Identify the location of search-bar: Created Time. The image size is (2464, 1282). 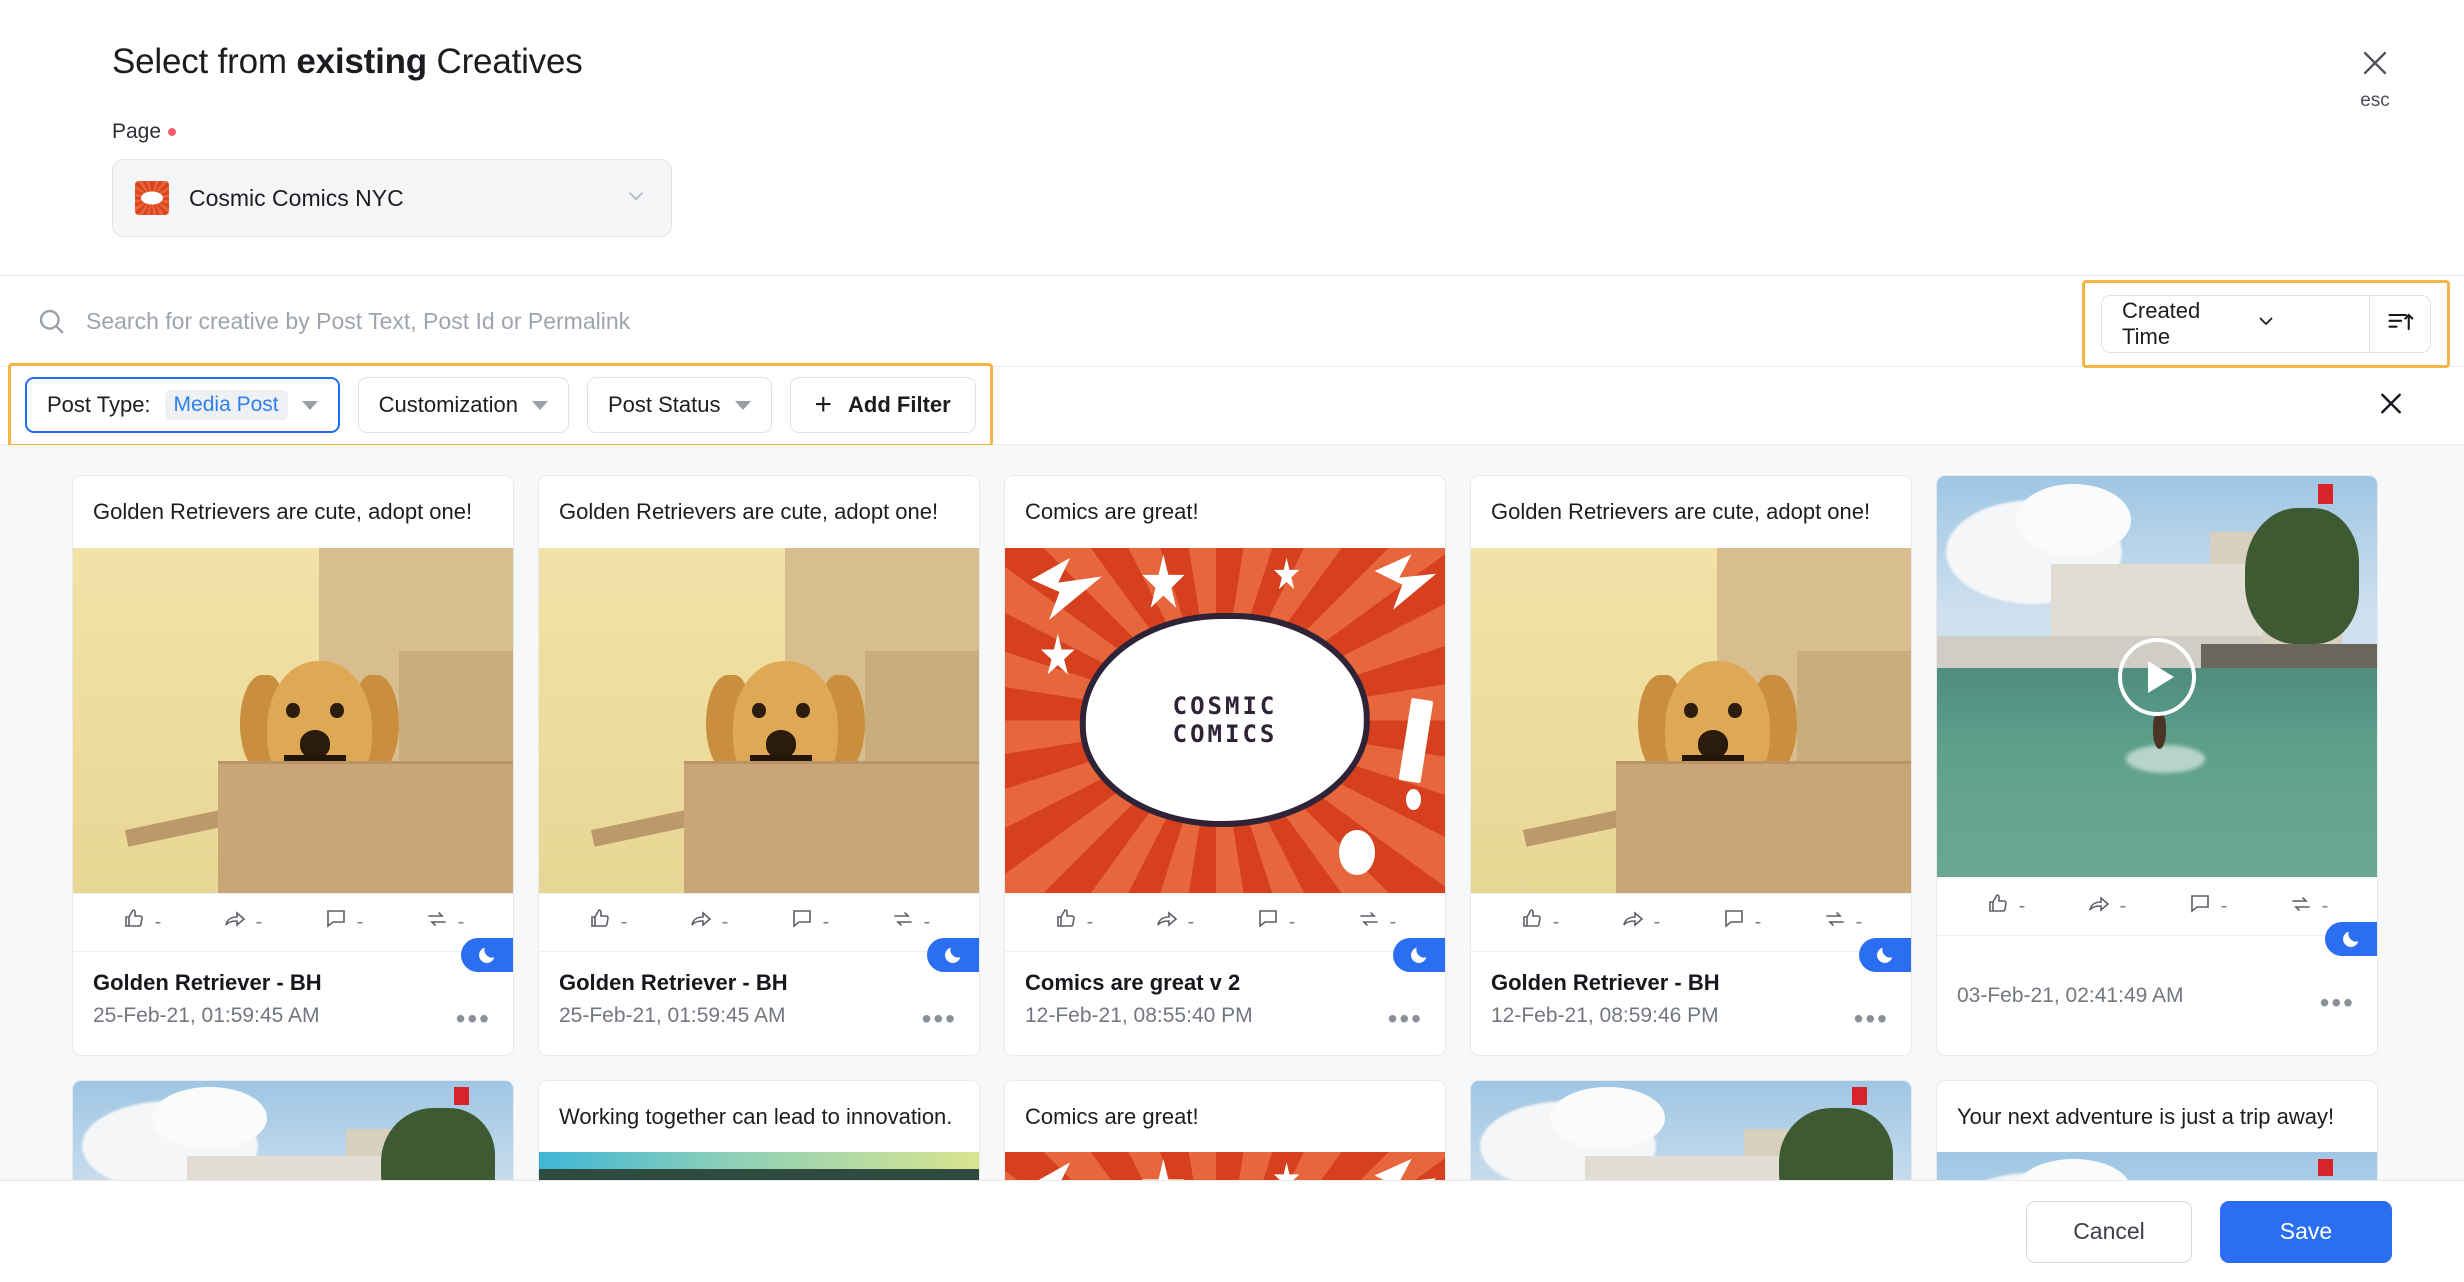
(1232, 321).